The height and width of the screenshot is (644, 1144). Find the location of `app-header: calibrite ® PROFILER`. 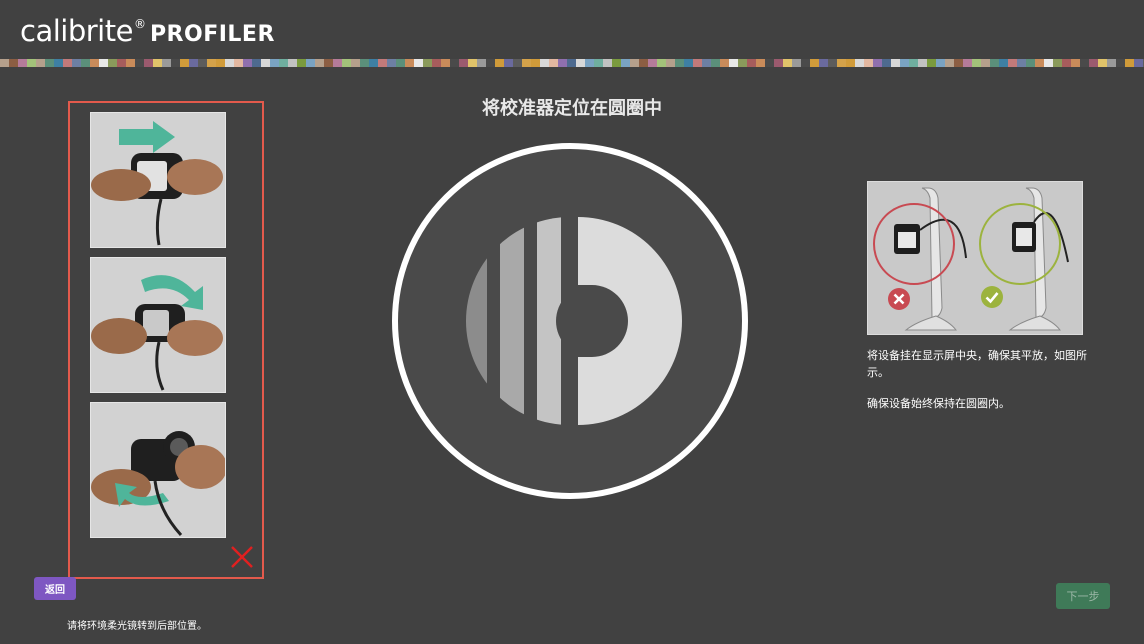

app-header: calibrite ® PROFILER is located at coordinates (572, 29).